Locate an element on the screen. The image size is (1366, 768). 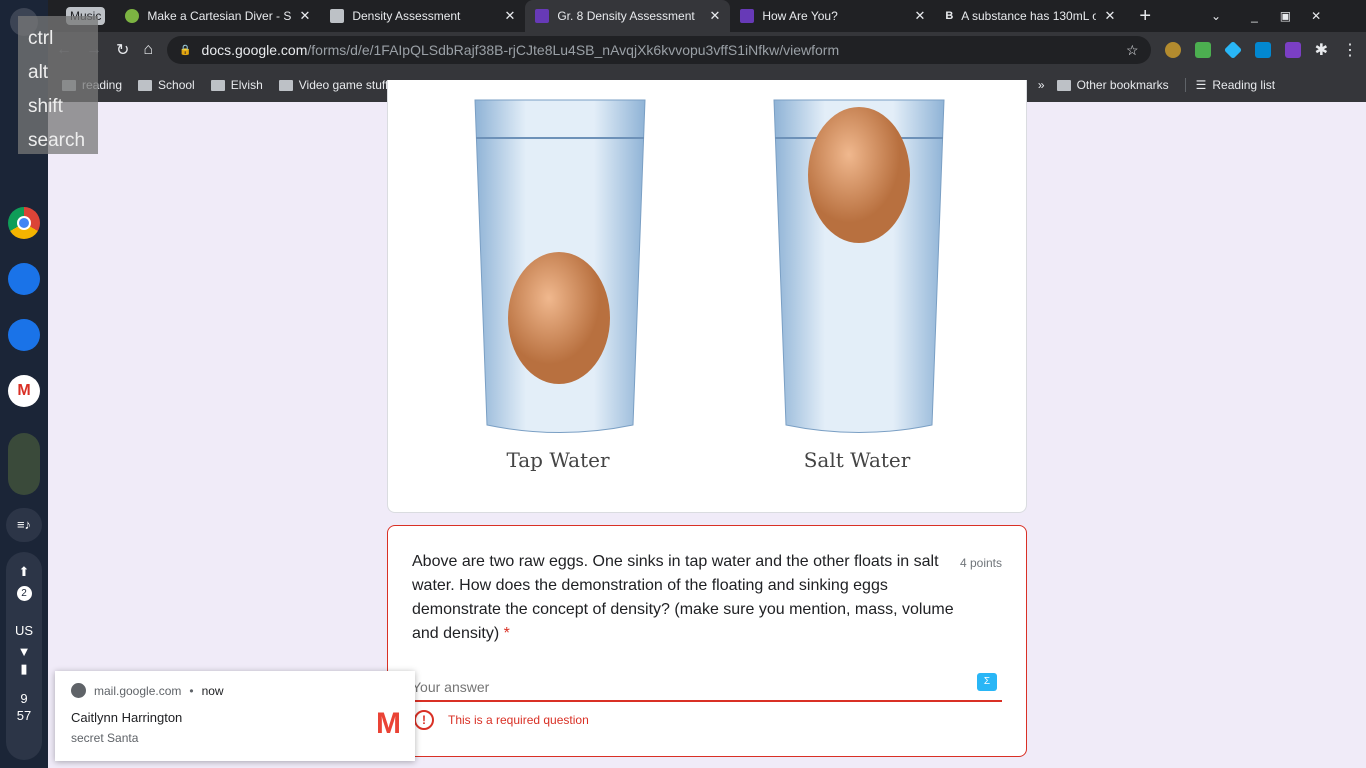
menu-icon: ⋮ is located at coordinates (1350, 50).